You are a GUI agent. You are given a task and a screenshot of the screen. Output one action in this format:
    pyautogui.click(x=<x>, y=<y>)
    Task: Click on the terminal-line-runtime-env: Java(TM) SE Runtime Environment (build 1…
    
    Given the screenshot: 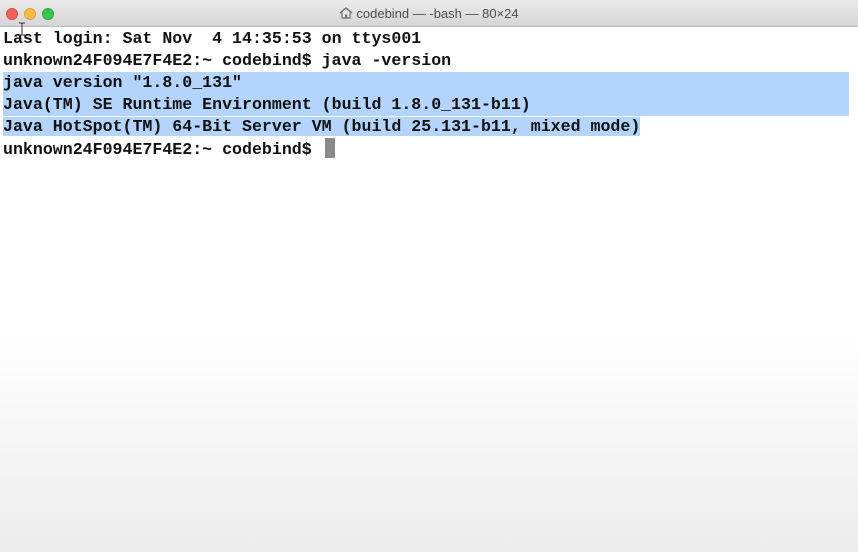 What is the action you would take?
    pyautogui.click(x=426, y=105)
    